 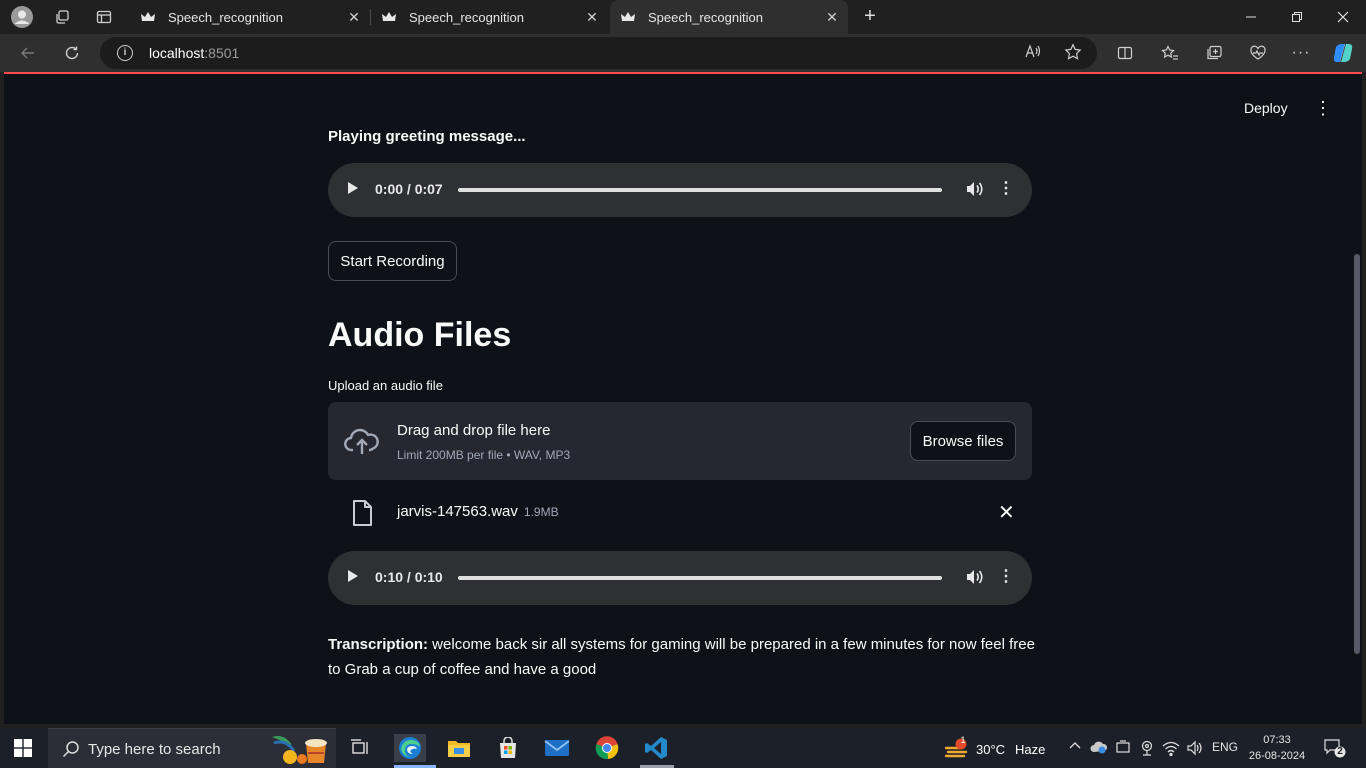 What do you see at coordinates (1075, 748) in the screenshot?
I see `show-hidden-icons-chevron-icon` at bounding box center [1075, 748].